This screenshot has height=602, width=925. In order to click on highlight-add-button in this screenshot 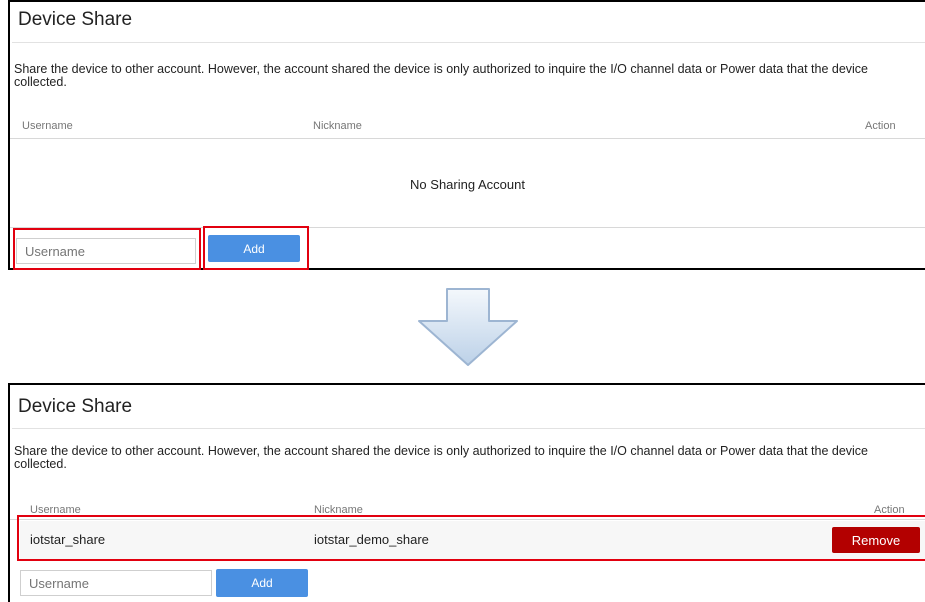, I will do `click(256, 248)`.